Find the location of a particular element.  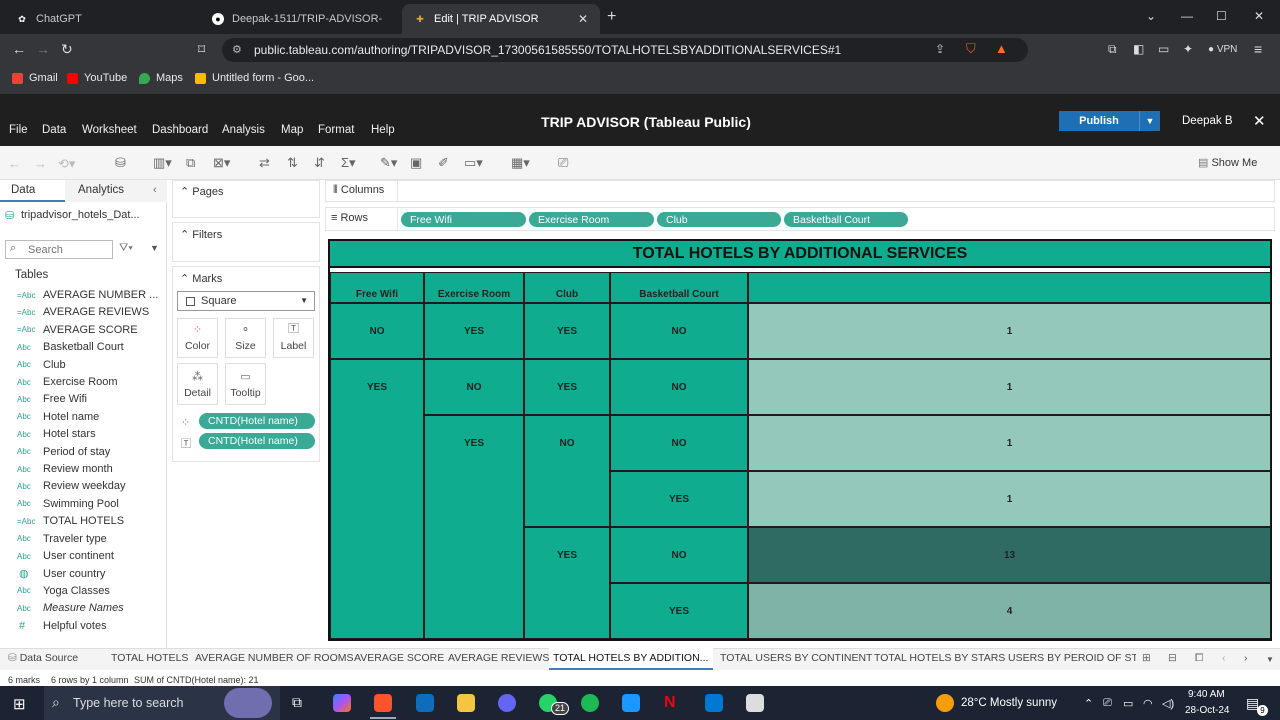

sort-asc-icon: ⇅ is located at coordinates (292, 163).